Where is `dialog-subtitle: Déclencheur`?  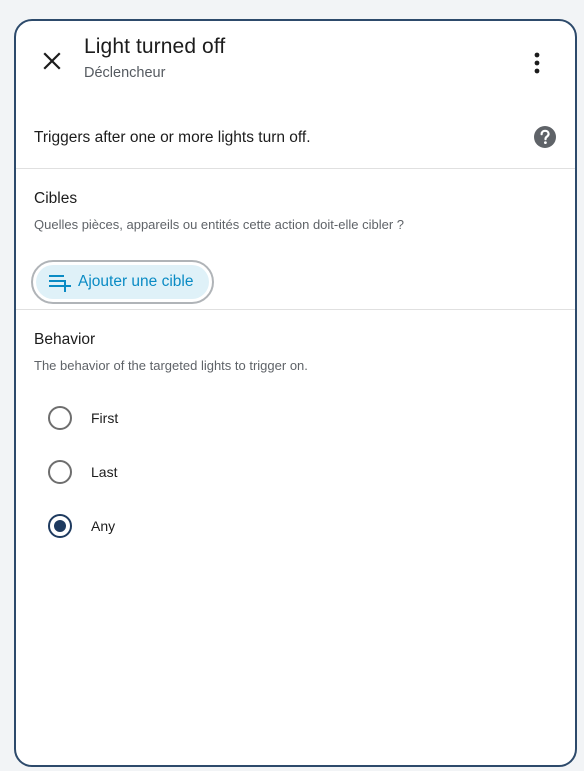 dialog-subtitle: Déclencheur is located at coordinates (125, 73).